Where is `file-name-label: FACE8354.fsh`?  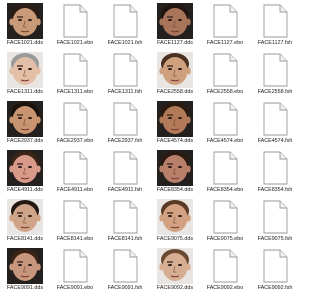
file-name-label: FACE8354.fsh is located at coordinates (275, 190).